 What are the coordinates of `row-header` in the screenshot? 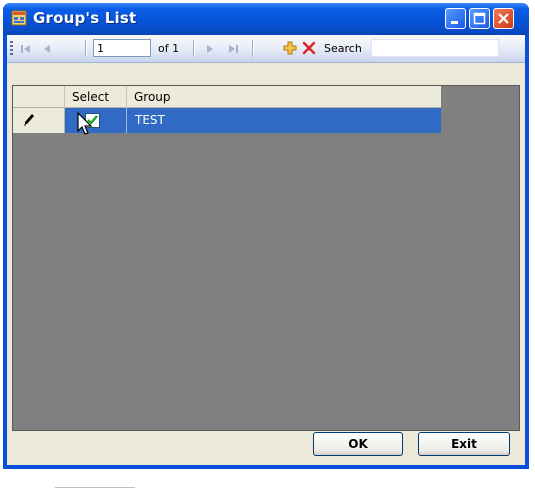 It's located at (39, 120).